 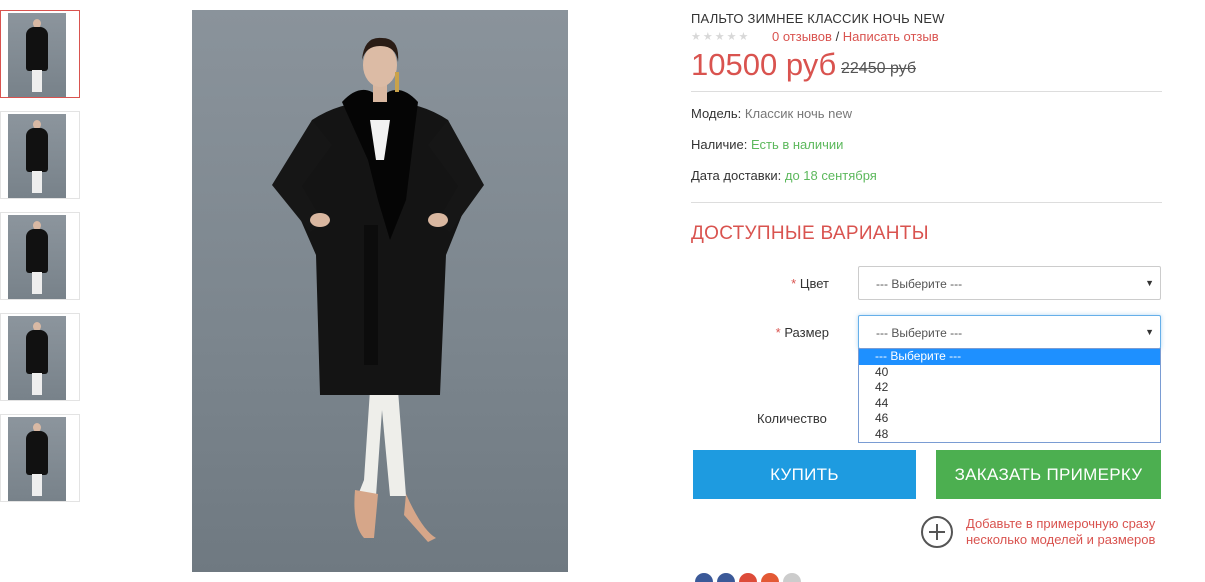 What do you see at coordinates (810, 233) in the screenshot?
I see `options-title: ДОСТУПНЫЕ ВАРИАНТЫ` at bounding box center [810, 233].